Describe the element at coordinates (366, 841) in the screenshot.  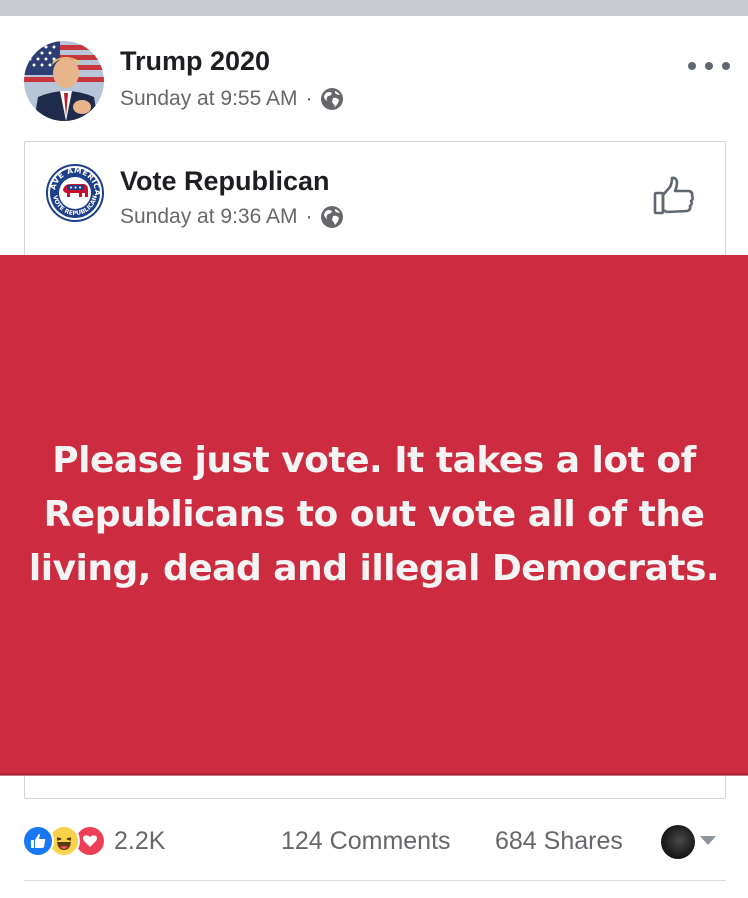
I see `comments-count: 124 Comments` at that location.